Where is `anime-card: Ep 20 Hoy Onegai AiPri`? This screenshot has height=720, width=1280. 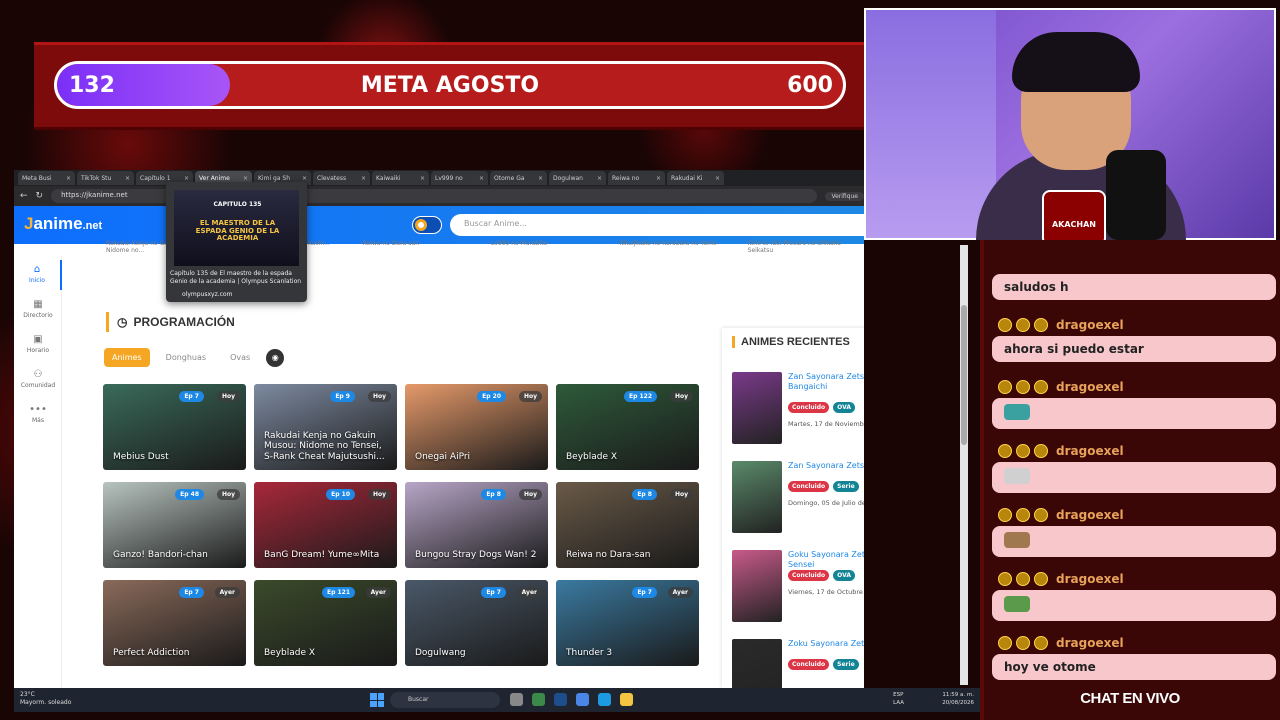 anime-card: Ep 20 Hoy Onegai AiPri is located at coordinates (476, 427).